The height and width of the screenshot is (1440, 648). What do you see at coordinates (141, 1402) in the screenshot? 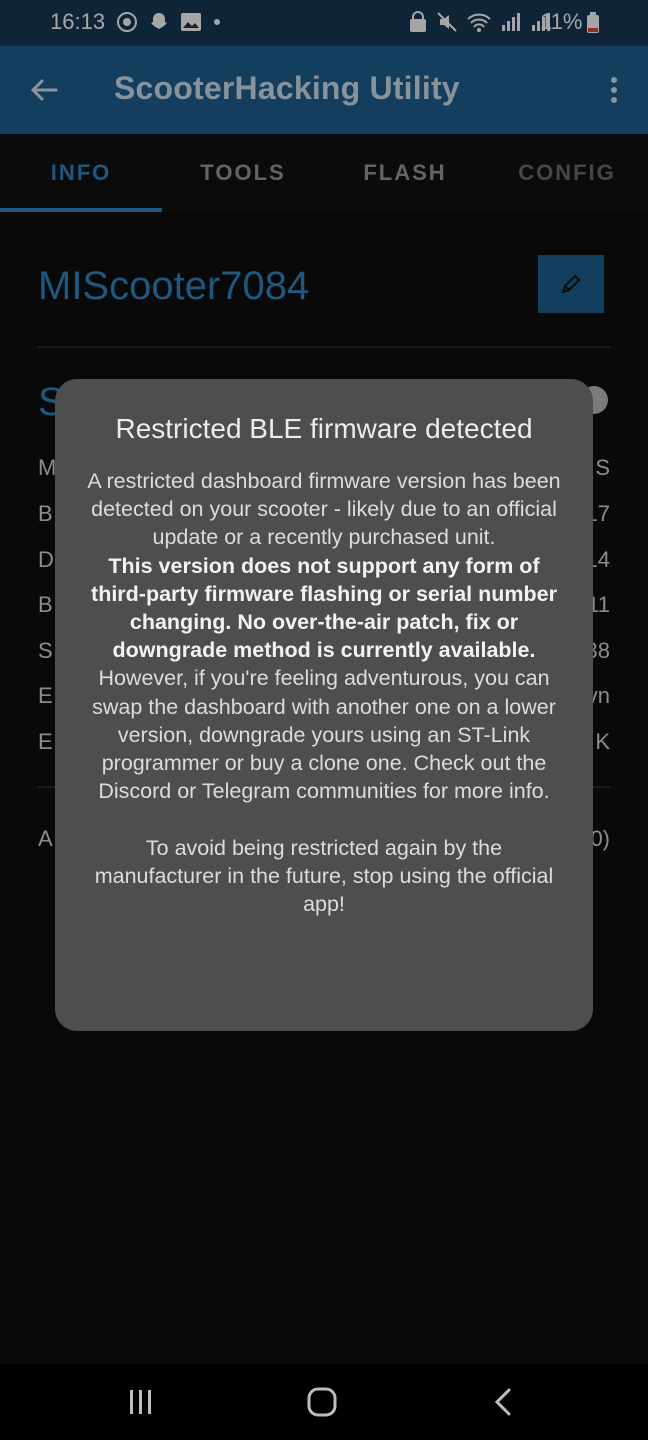
I see `recent-apps-icon` at bounding box center [141, 1402].